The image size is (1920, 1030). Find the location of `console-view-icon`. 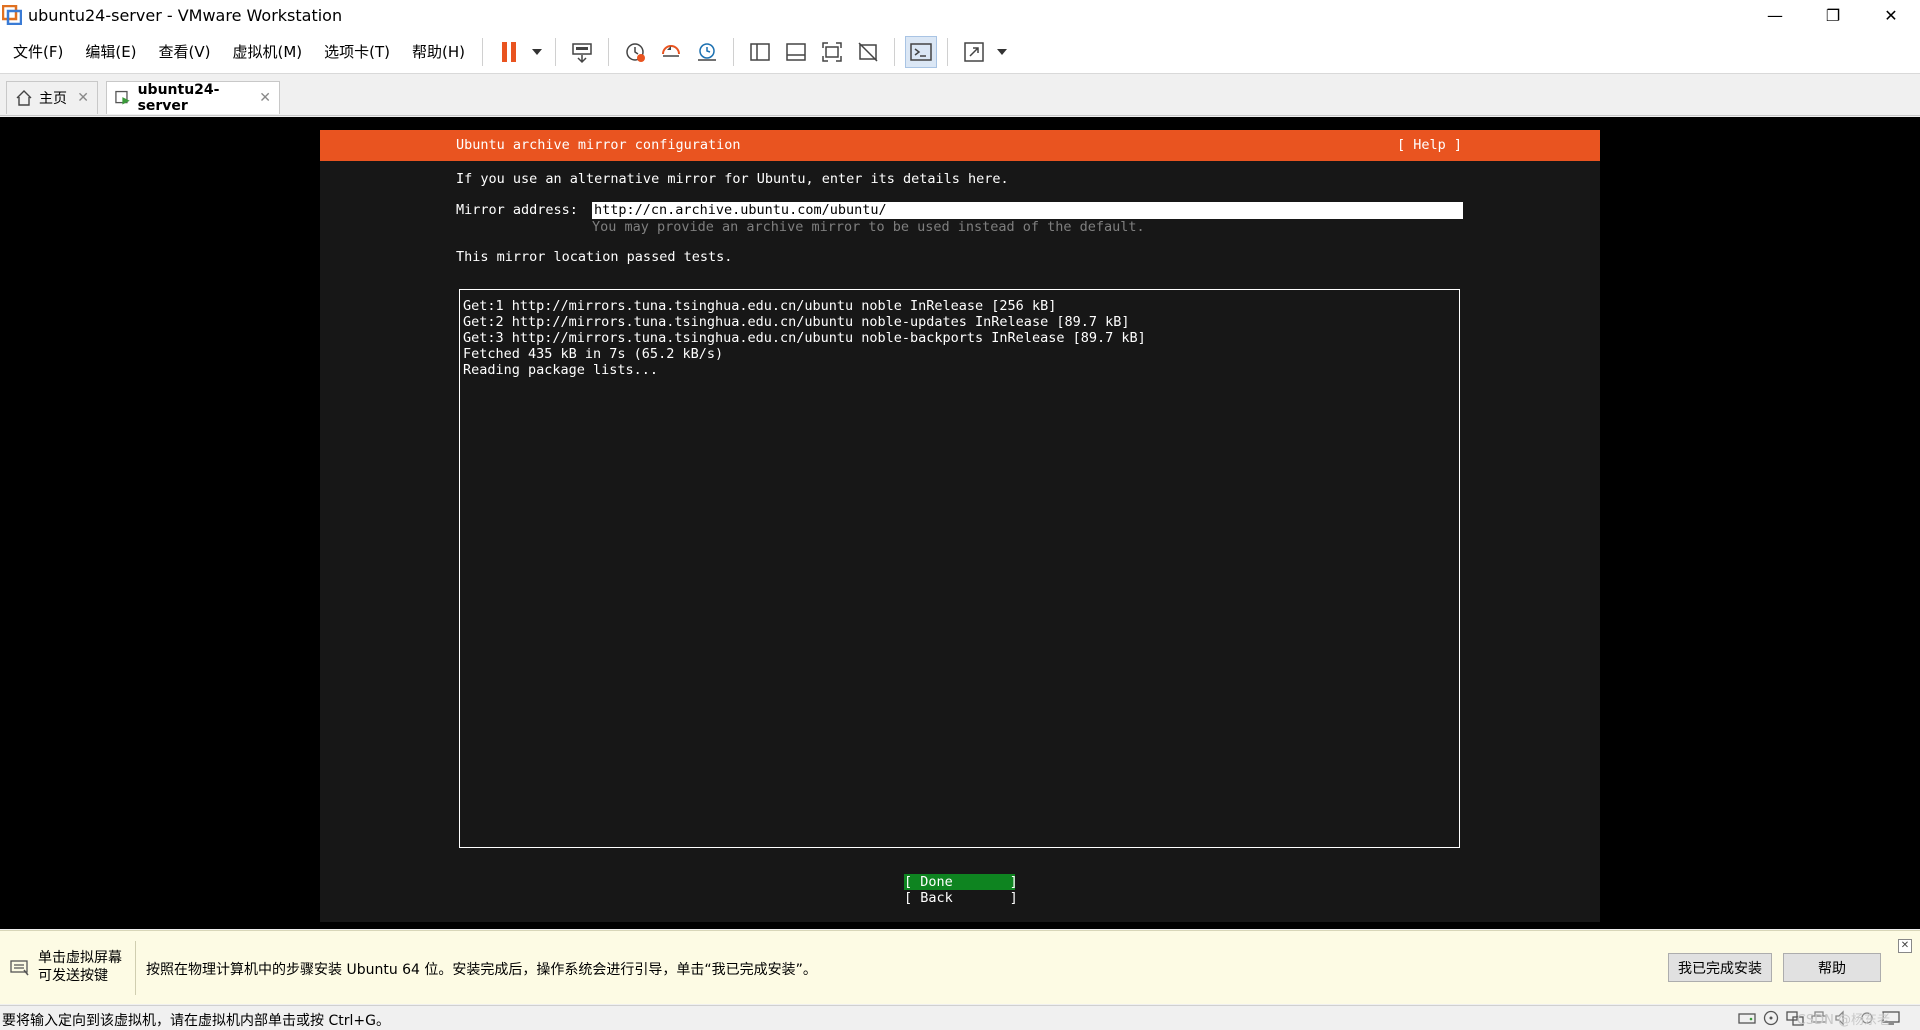

console-view-icon is located at coordinates (921, 51).